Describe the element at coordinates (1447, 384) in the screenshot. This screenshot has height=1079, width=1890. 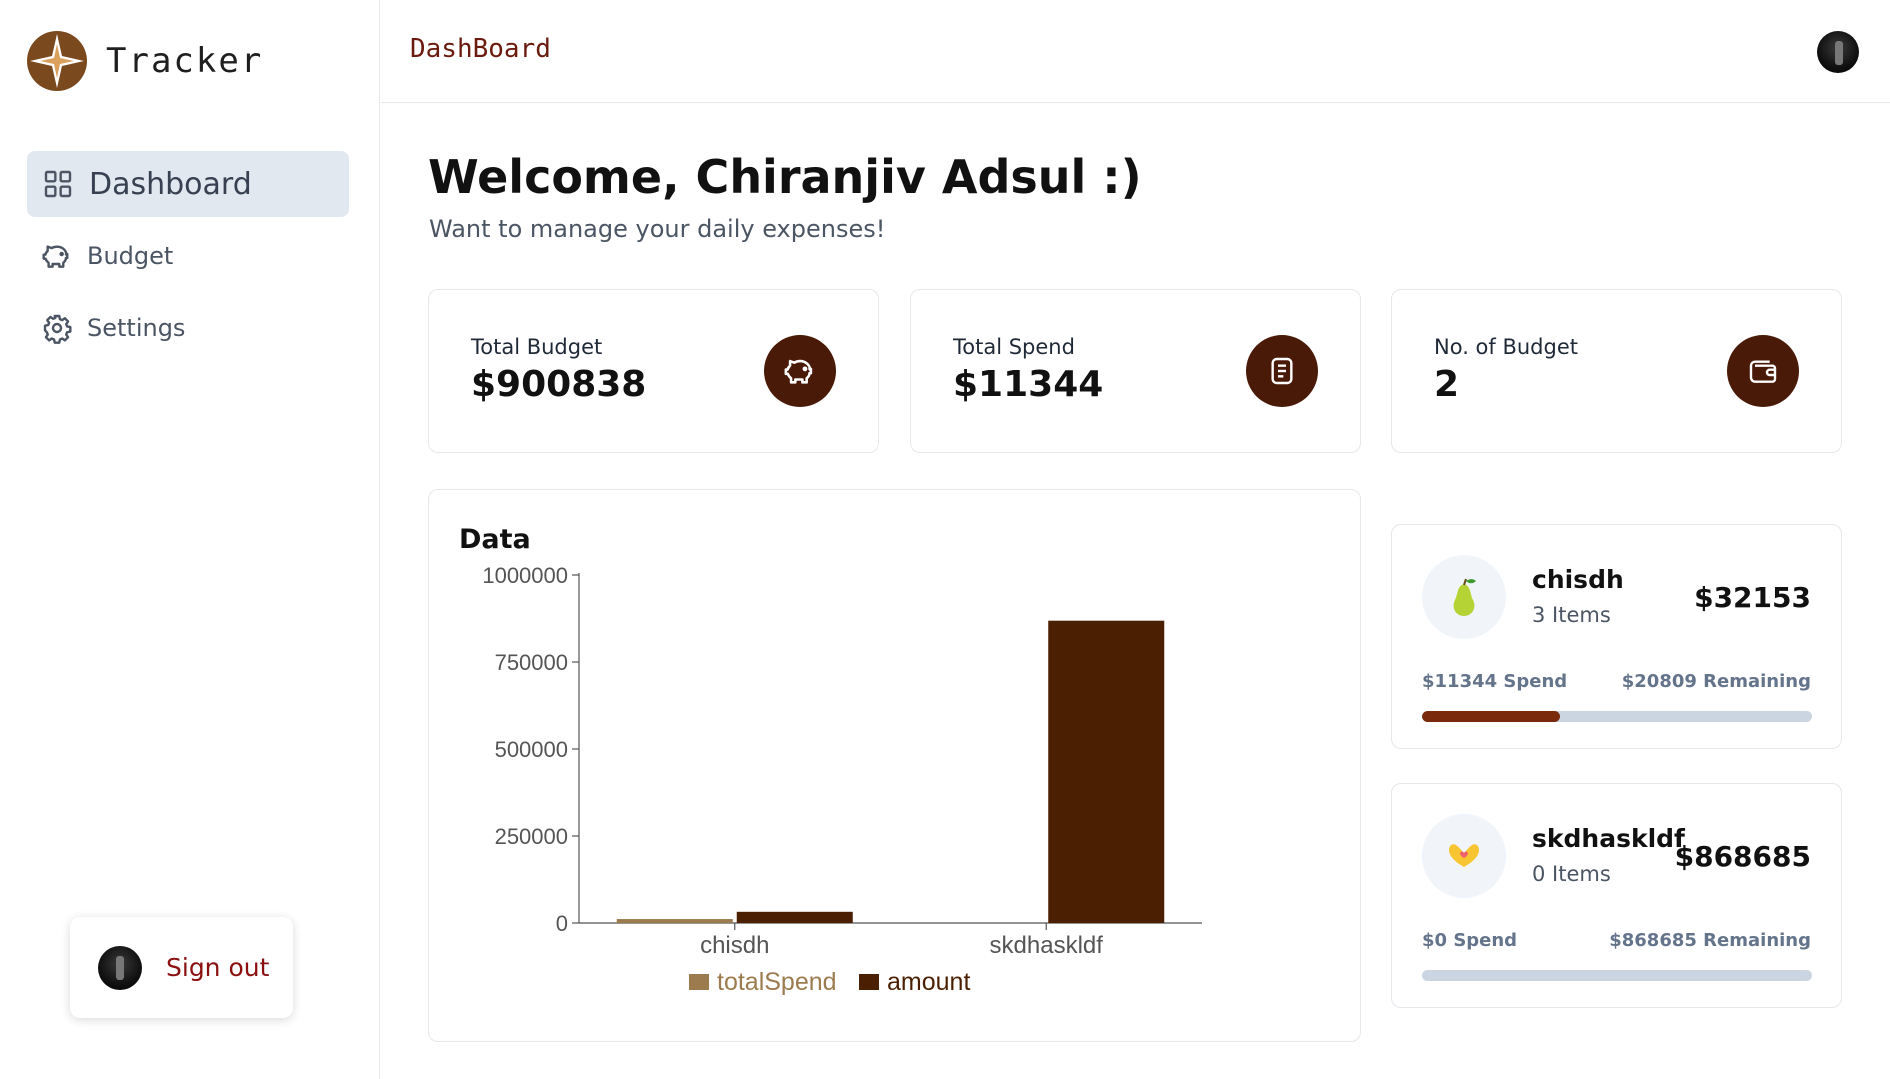
I see `stat-value: 2` at that location.